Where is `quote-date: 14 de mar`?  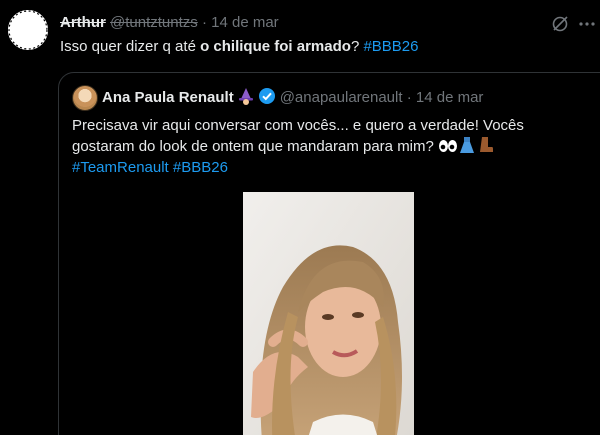
quote-date: 14 de mar is located at coordinates (449, 97).